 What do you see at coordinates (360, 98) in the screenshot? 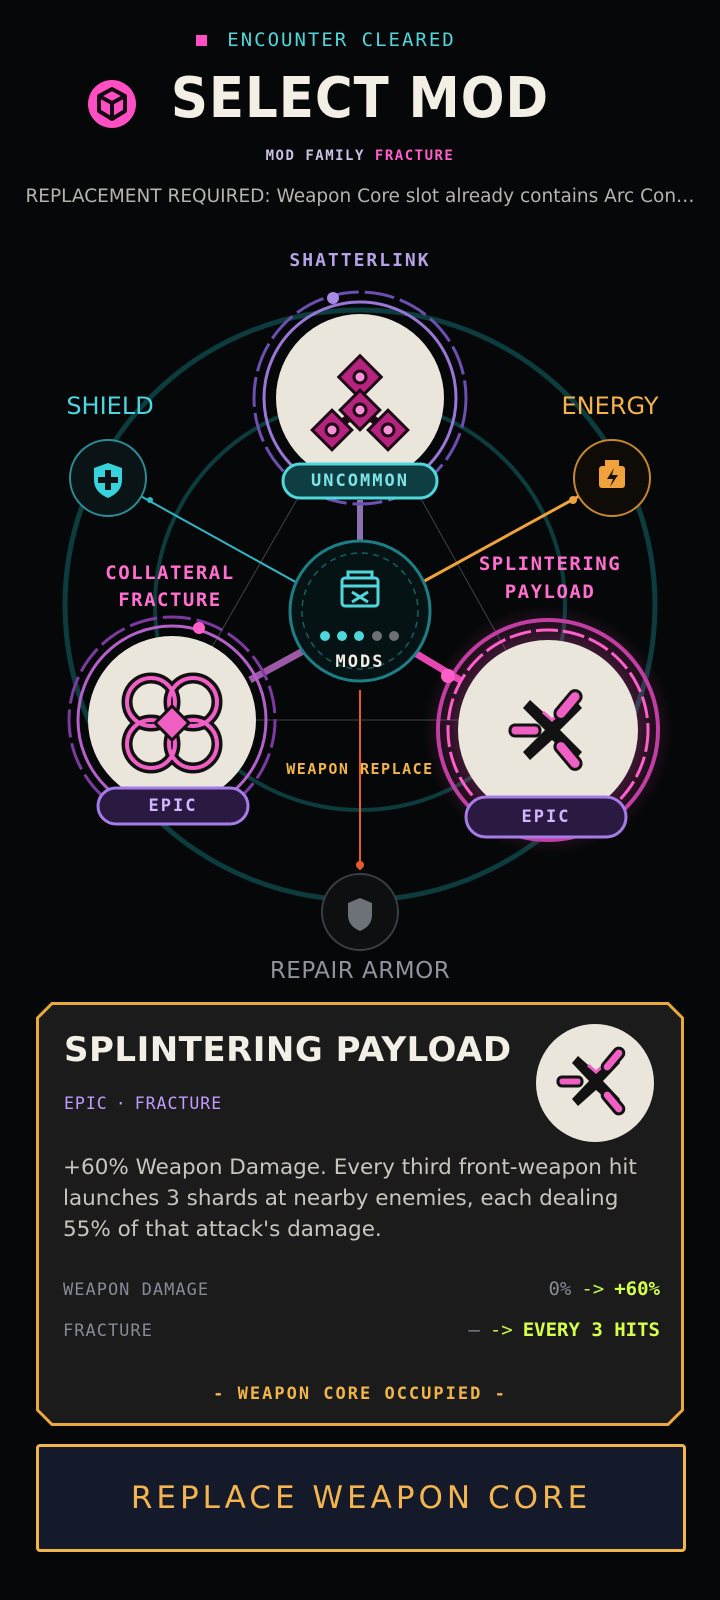
I see `page-title: SELECT MOD` at bounding box center [360, 98].